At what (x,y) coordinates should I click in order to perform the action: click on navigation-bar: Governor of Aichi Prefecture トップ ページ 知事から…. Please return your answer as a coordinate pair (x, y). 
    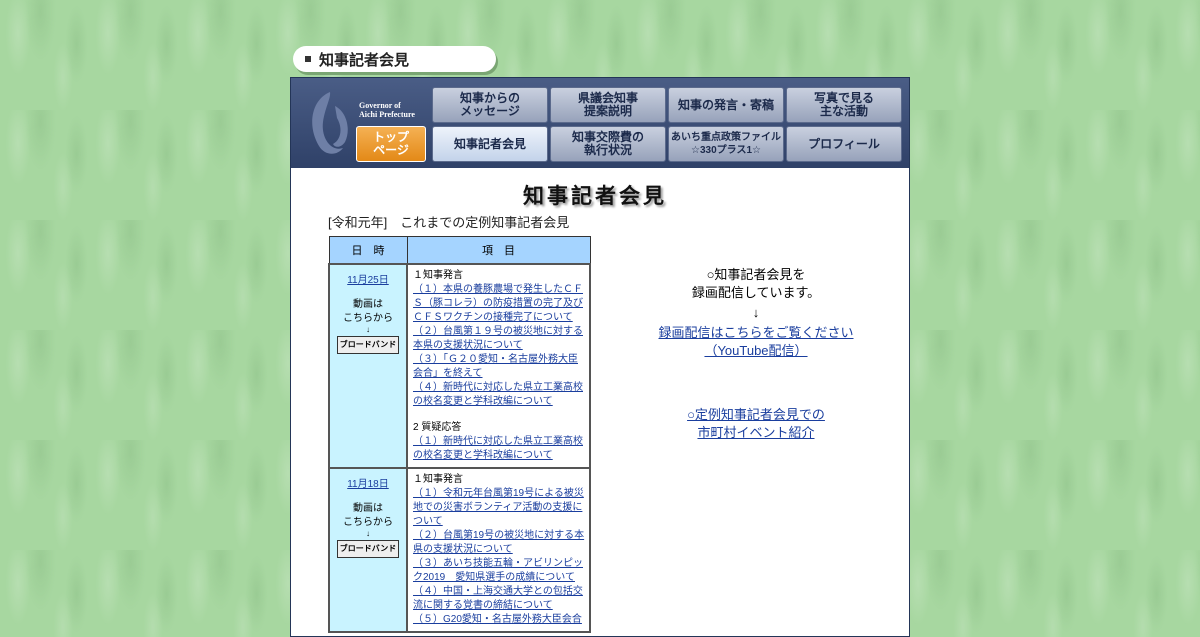
    Looking at the image, I should click on (600, 123).